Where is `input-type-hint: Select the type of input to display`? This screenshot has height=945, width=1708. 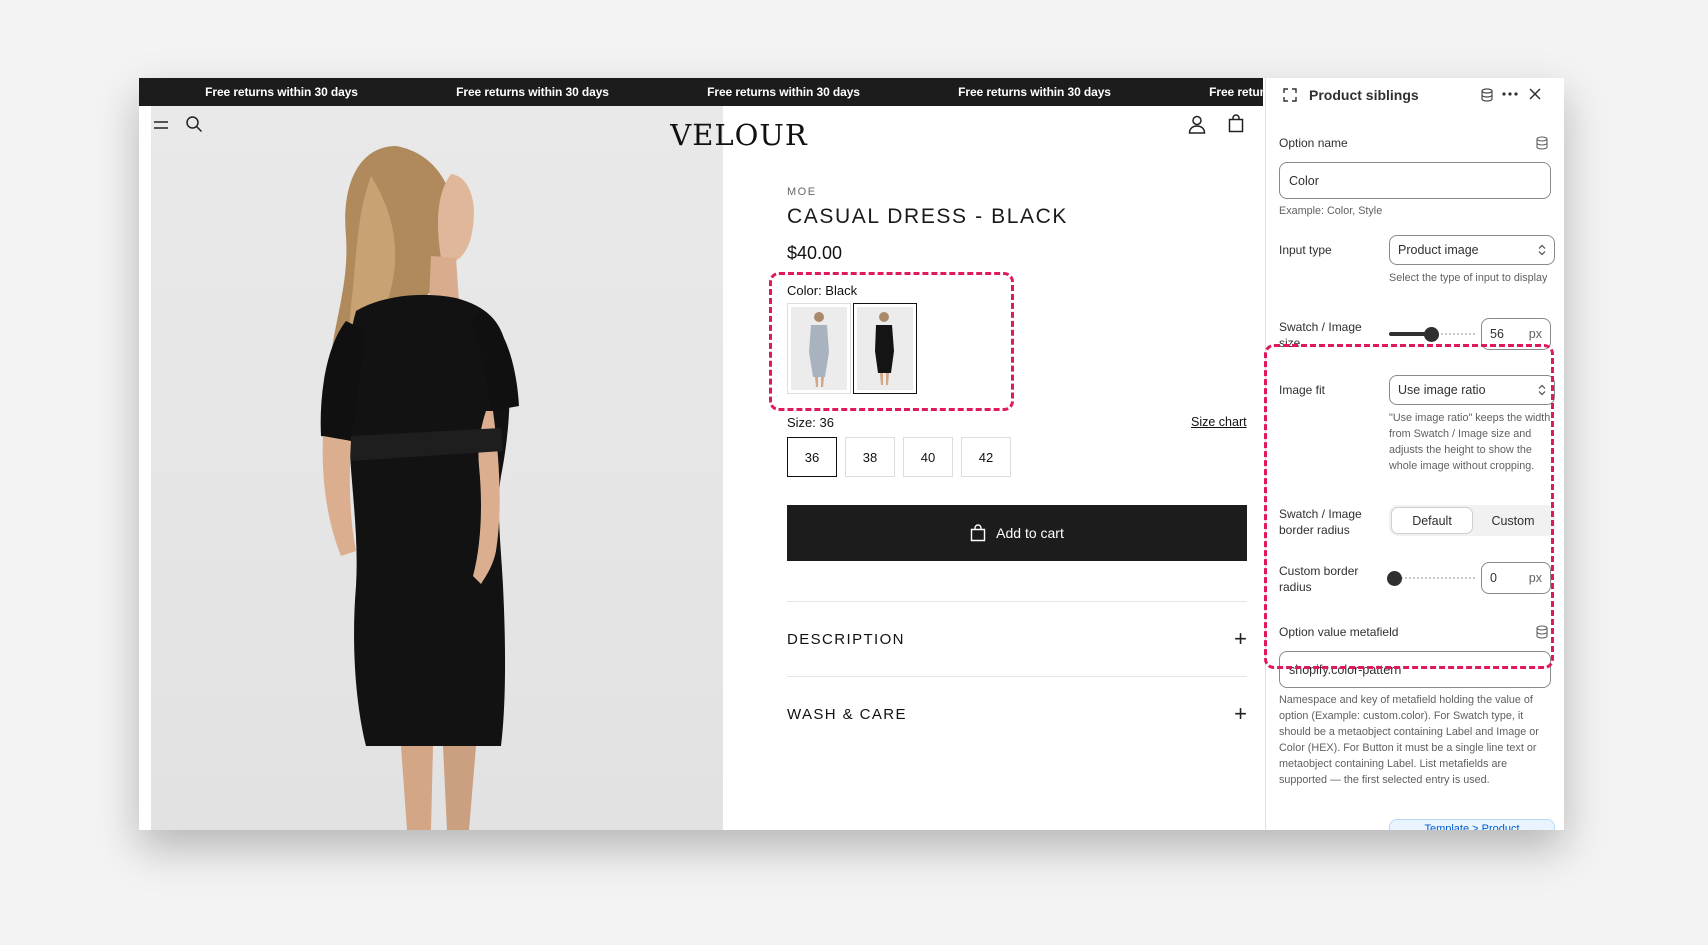
input-type-hint: Select the type of input to display is located at coordinates (1468, 278).